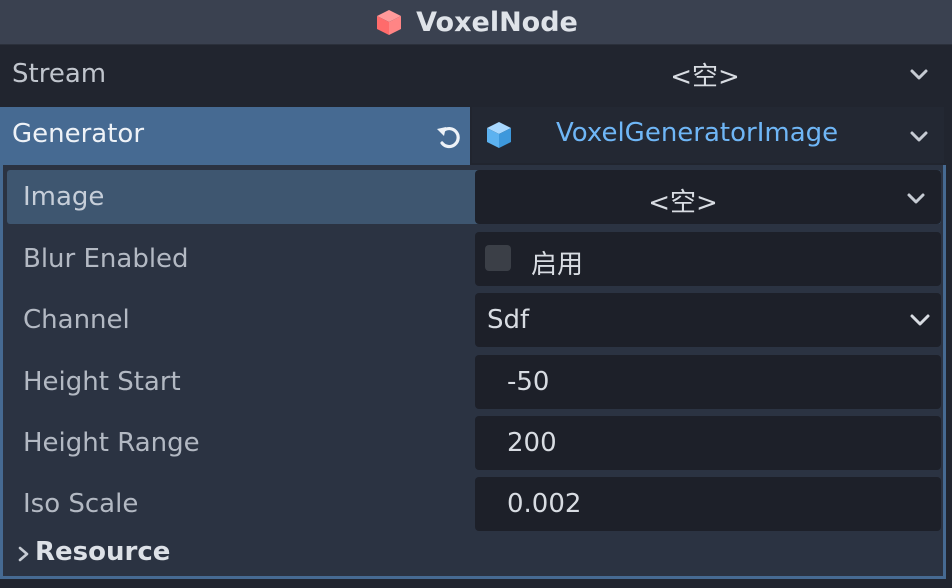 This screenshot has height=588, width=952. What do you see at coordinates (474, 443) in the screenshot?
I see `height-range-property-row: Height Range 200` at bounding box center [474, 443].